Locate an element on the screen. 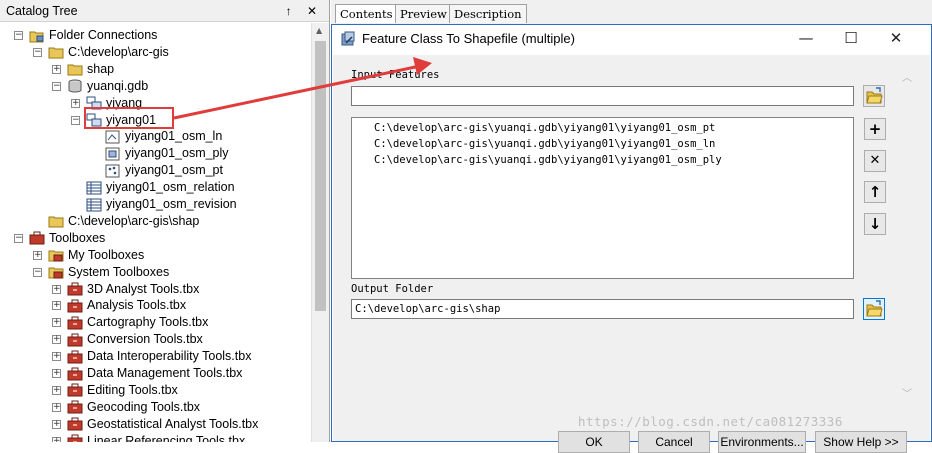 This screenshot has height=453, width=932. open-folder-icon is located at coordinates (874, 308).